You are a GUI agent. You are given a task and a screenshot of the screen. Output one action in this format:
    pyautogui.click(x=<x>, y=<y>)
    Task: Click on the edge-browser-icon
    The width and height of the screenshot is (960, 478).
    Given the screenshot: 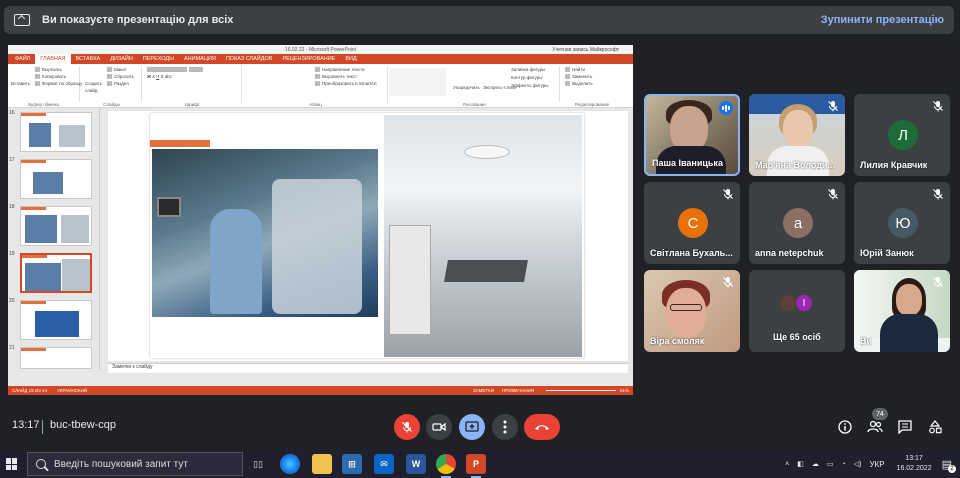 What is the action you would take?
    pyautogui.click(x=290, y=464)
    